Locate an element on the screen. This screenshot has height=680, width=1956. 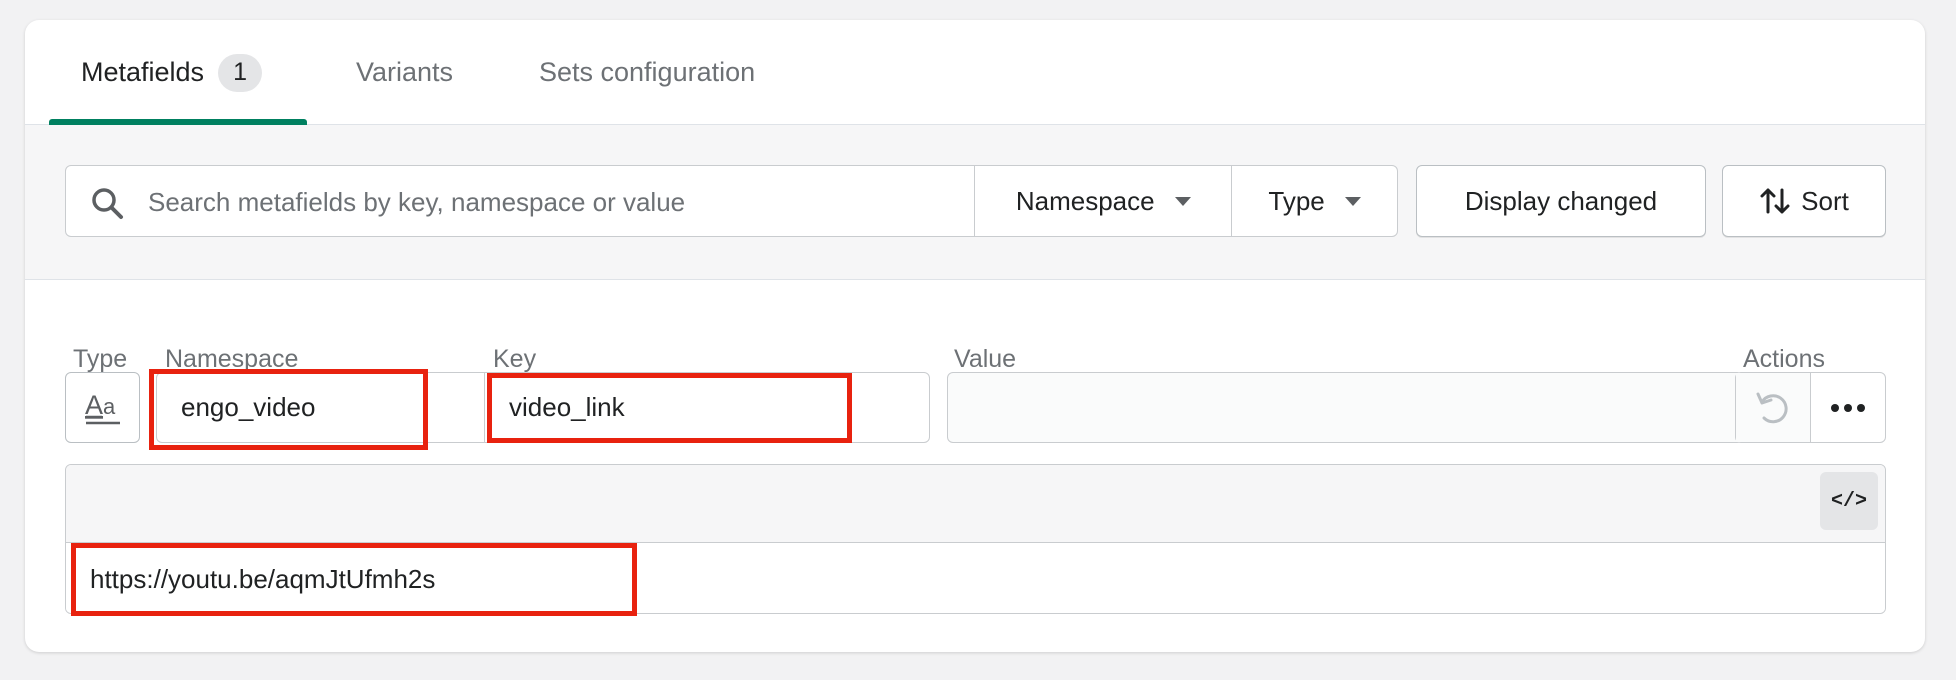
search-filter-group: Namespace Type is located at coordinates (731, 201).